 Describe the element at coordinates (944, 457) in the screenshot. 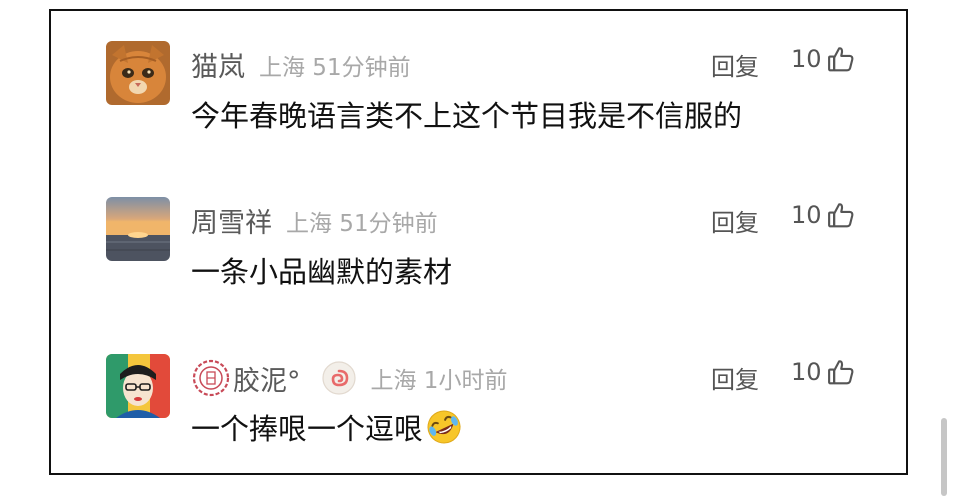

I see `vertical-scrollbar` at that location.